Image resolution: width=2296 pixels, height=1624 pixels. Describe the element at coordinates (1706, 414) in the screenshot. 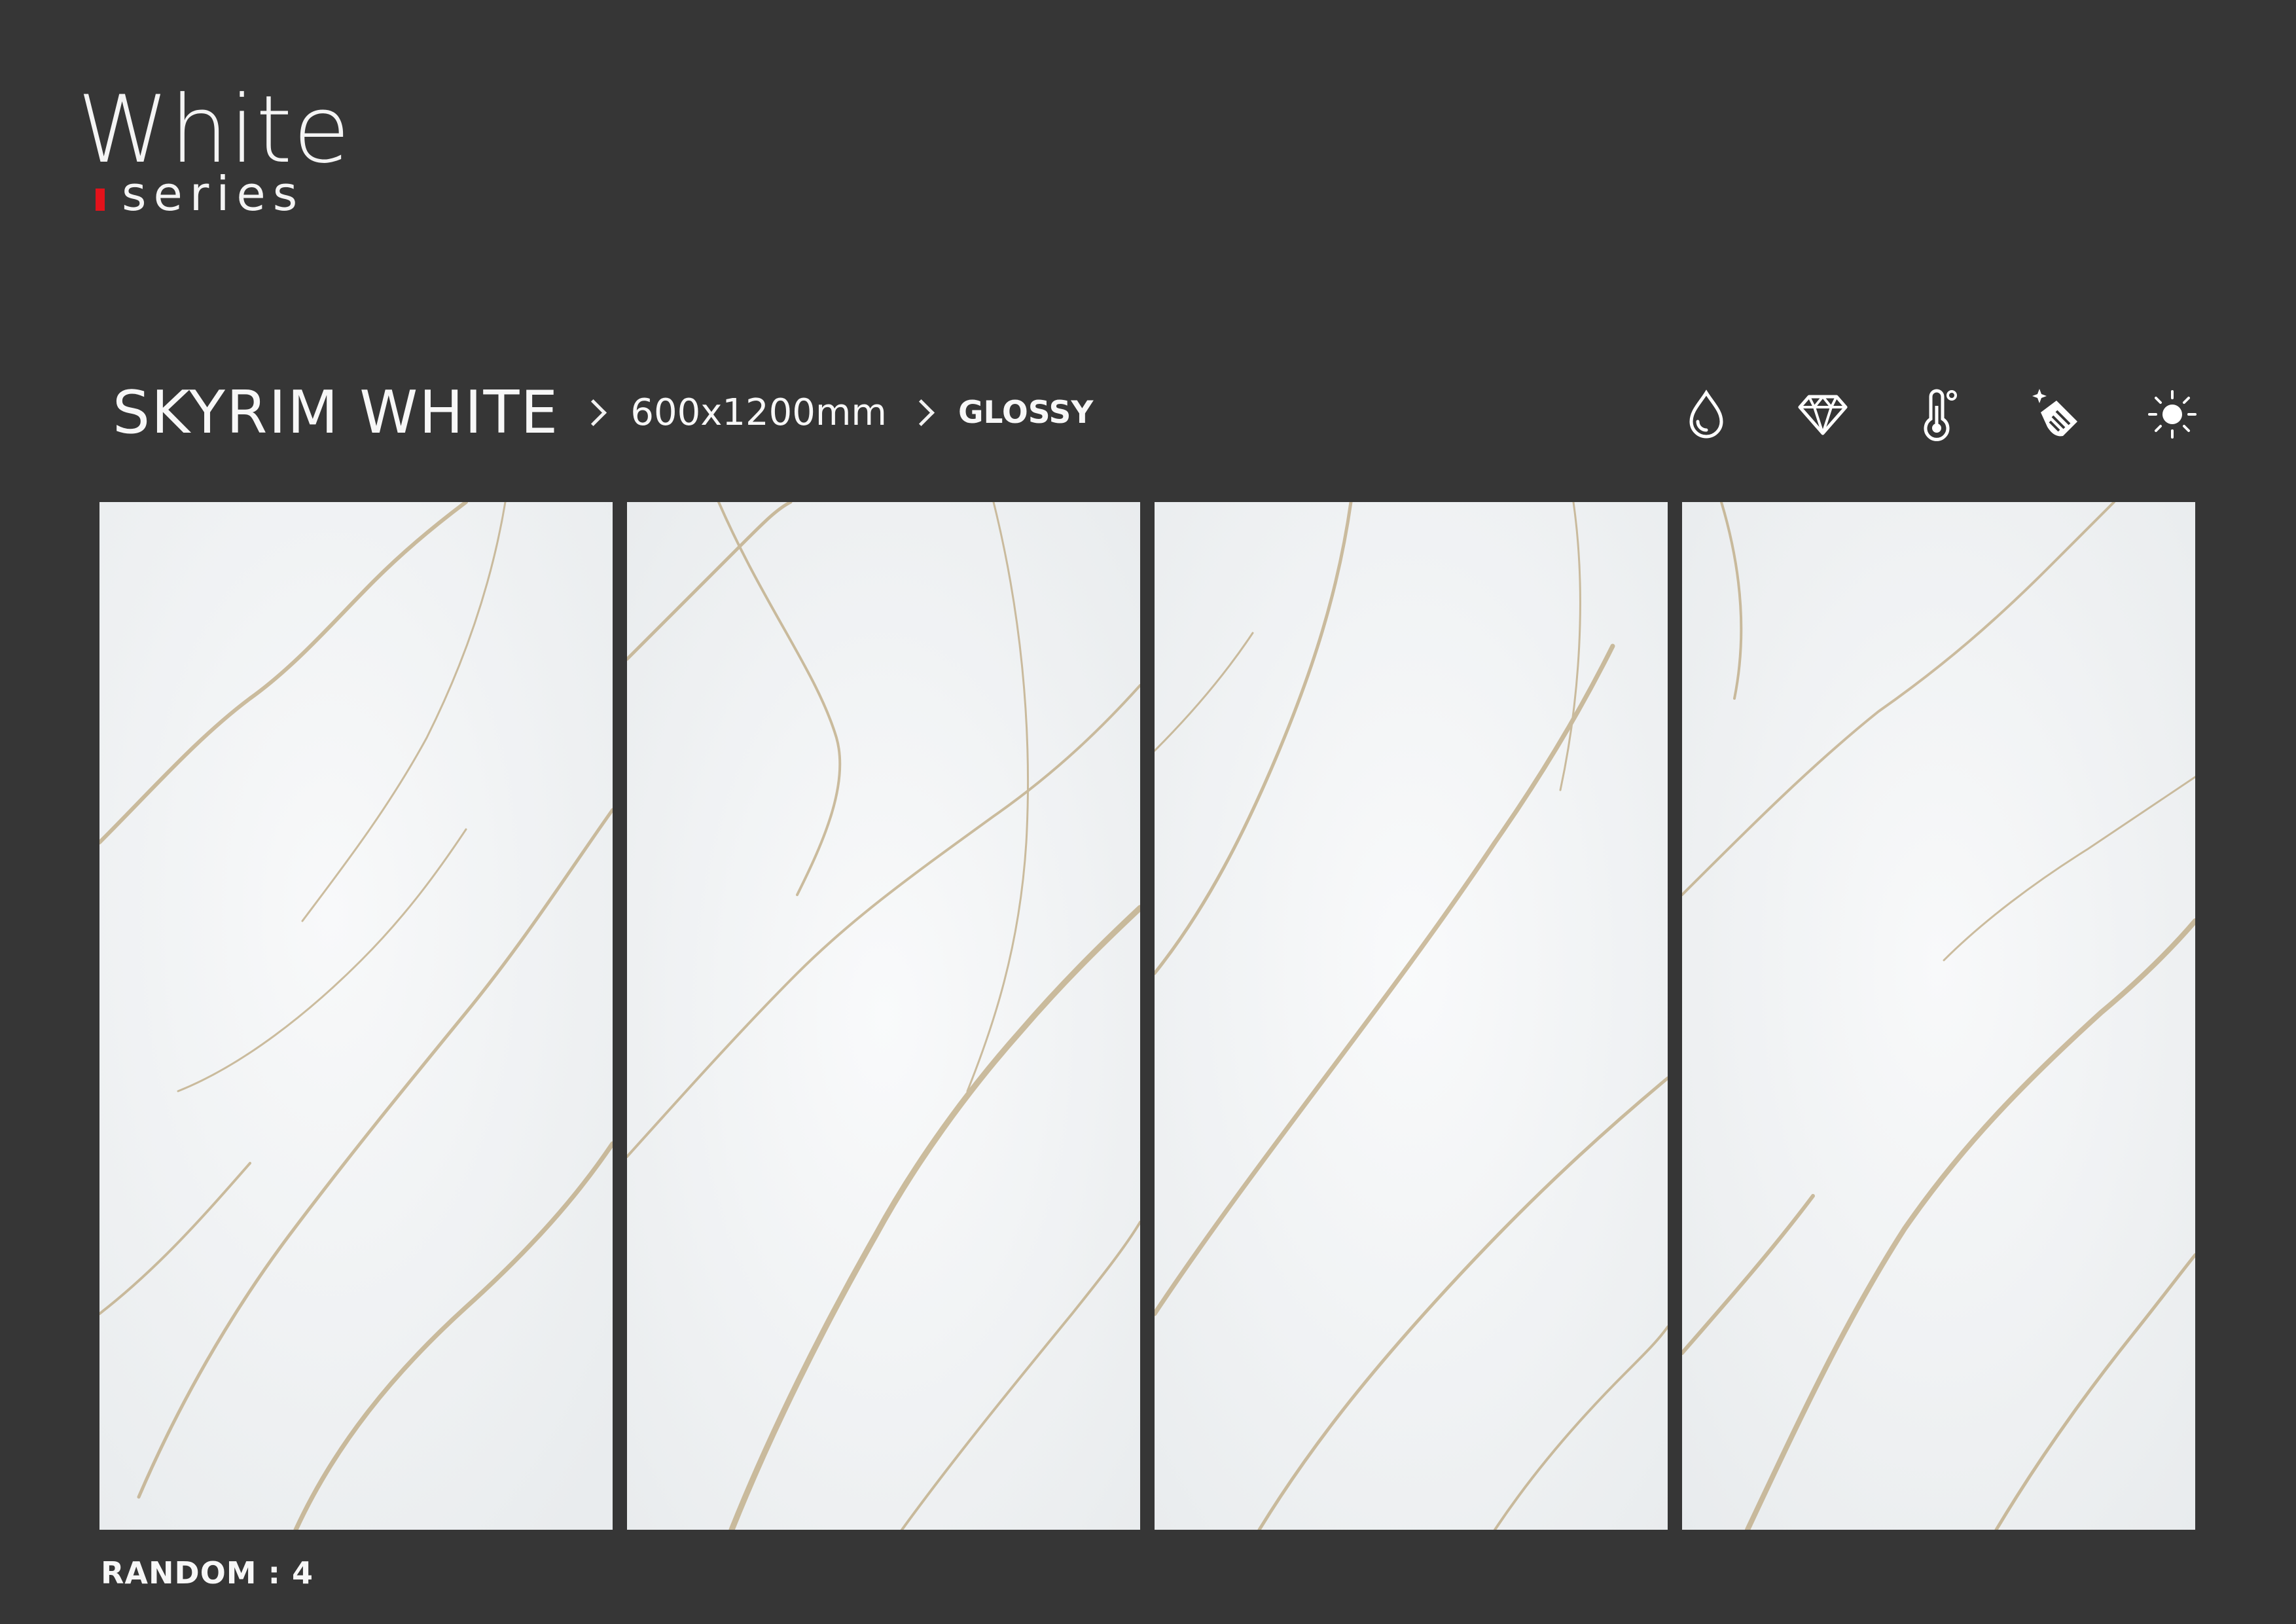

I see `water-drop-icon` at that location.